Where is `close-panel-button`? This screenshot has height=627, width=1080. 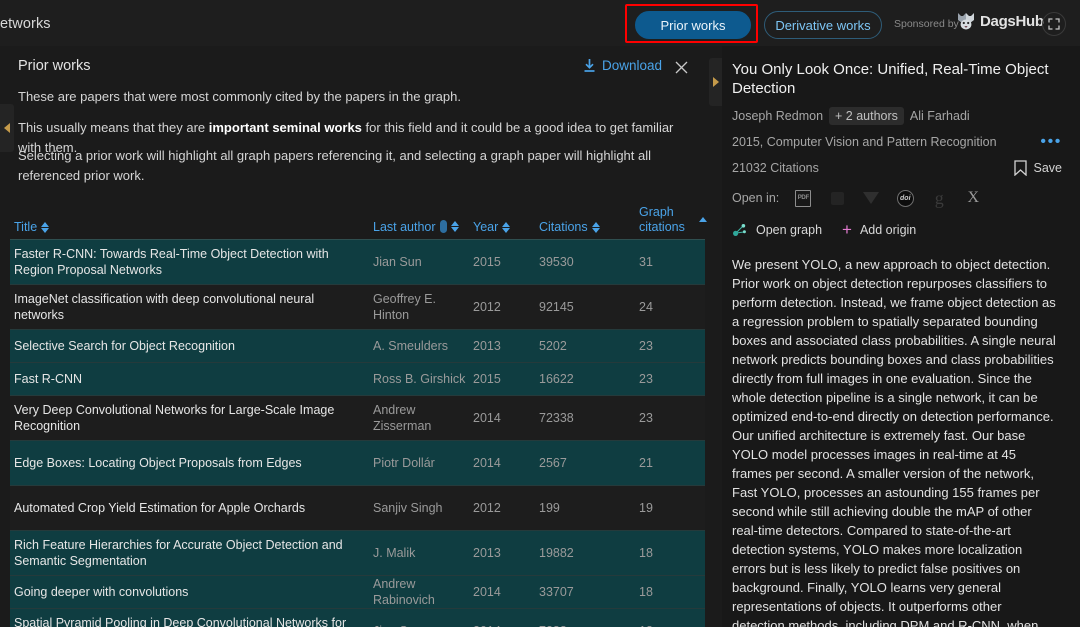 close-panel-button is located at coordinates (681, 67).